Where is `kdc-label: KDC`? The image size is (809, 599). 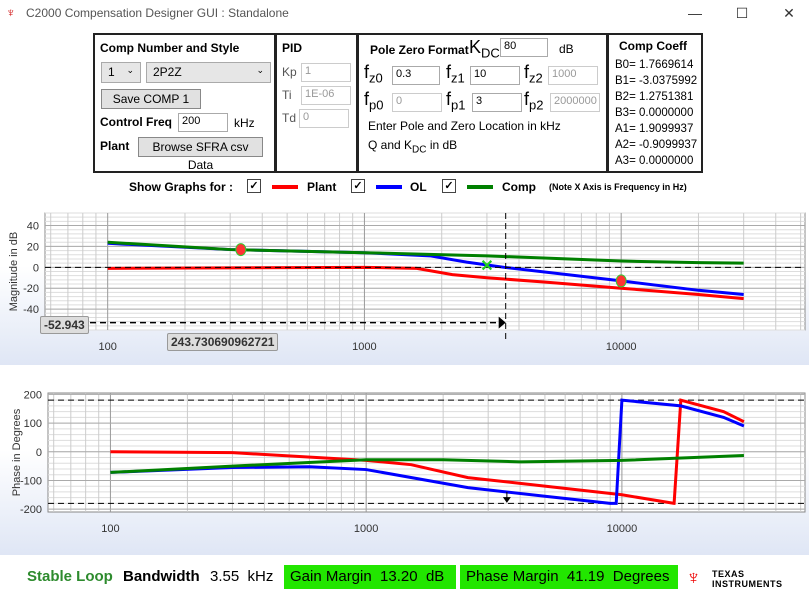
kdc-label: KDC is located at coordinates (484, 49).